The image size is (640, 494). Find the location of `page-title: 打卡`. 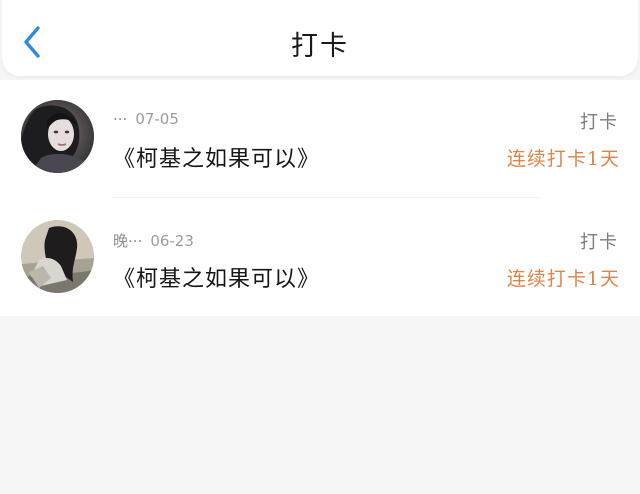

page-title: 打卡 is located at coordinates (320, 46).